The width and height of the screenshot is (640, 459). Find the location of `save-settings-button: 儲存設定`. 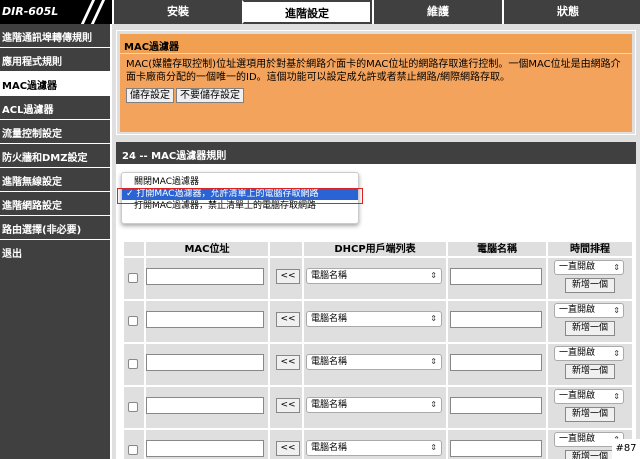

save-settings-button: 儲存設定 is located at coordinates (150, 95).